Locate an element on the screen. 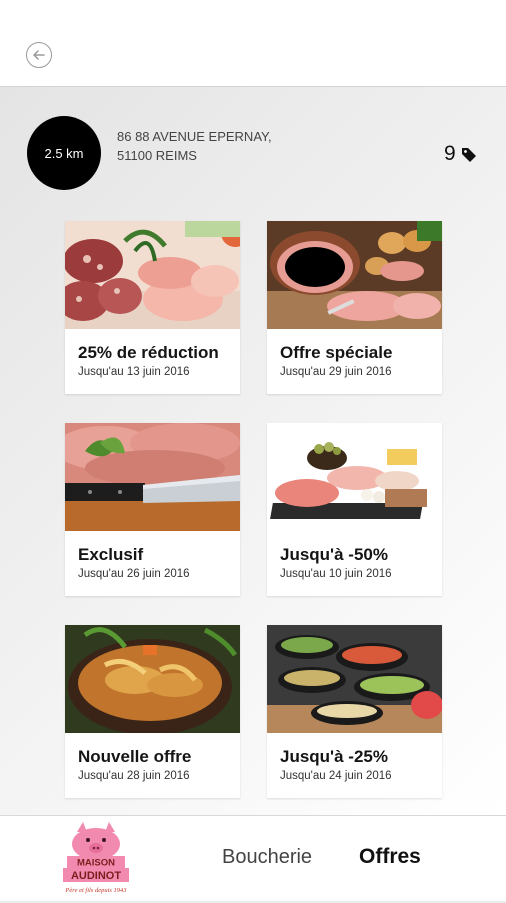  offer-title: Offre spéciale is located at coordinates (336, 352).